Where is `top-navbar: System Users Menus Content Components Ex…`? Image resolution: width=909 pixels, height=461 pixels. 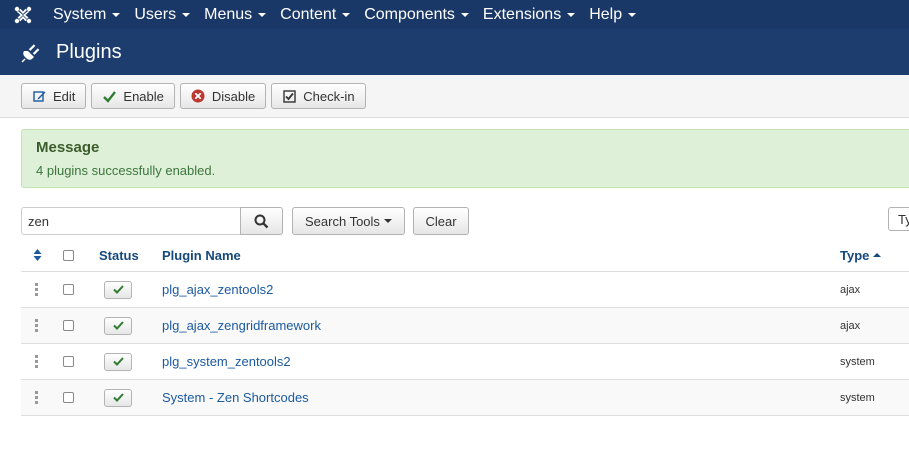
top-navbar: System Users Menus Content Components Ex… is located at coordinates (454, 14).